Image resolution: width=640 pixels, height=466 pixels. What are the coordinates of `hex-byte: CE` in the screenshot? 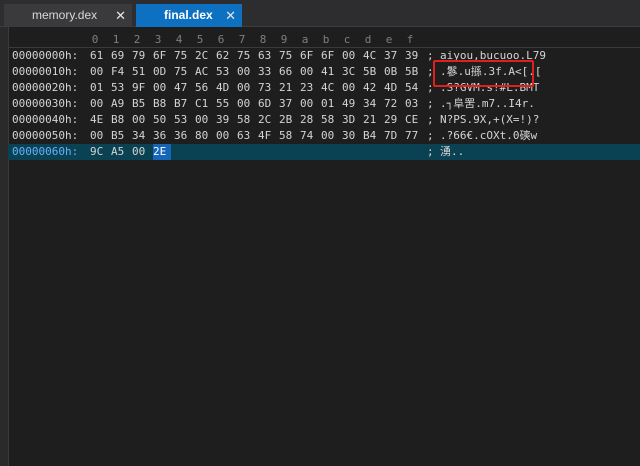 It's located at (414, 120).